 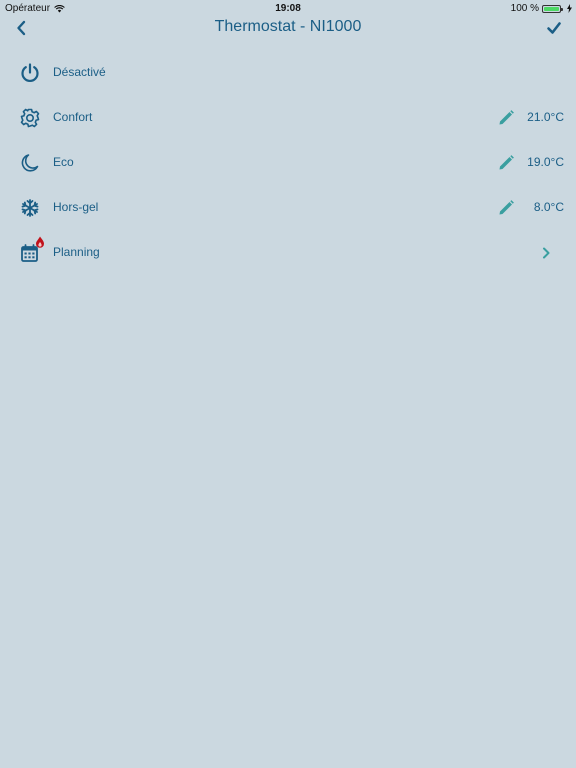 I want to click on page-title: Thermostat - NI1000, so click(x=288, y=26).